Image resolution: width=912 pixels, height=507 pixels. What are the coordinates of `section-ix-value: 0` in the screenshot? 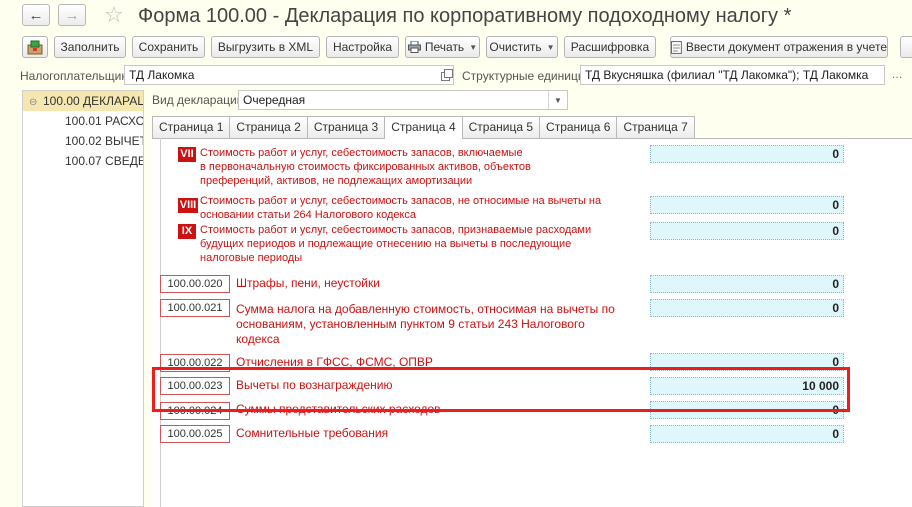 It's located at (747, 231).